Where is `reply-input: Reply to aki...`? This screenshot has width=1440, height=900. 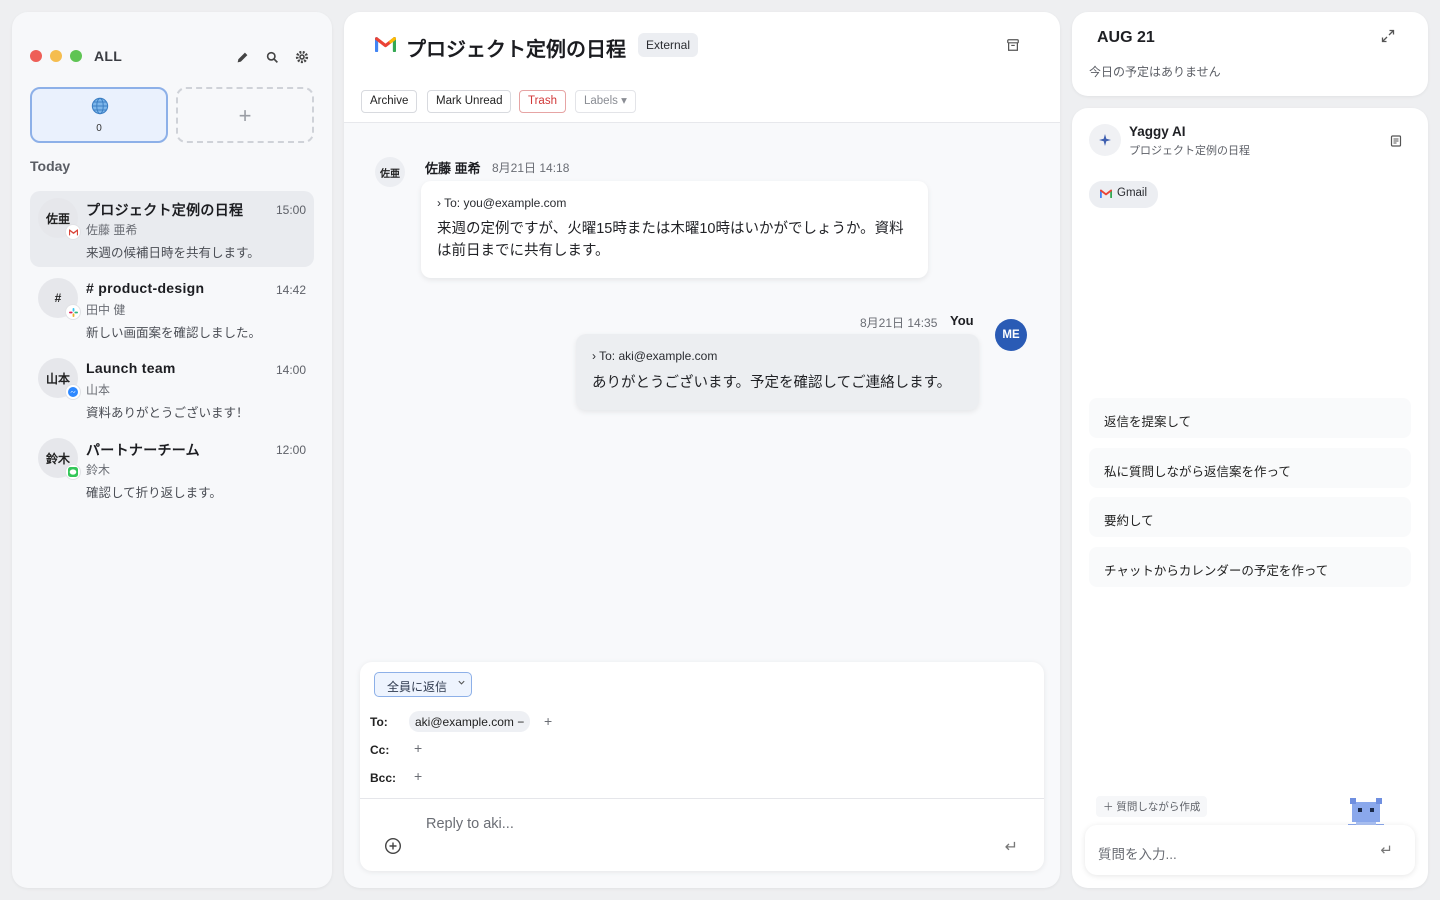 reply-input: Reply to aki... is located at coordinates (470, 824).